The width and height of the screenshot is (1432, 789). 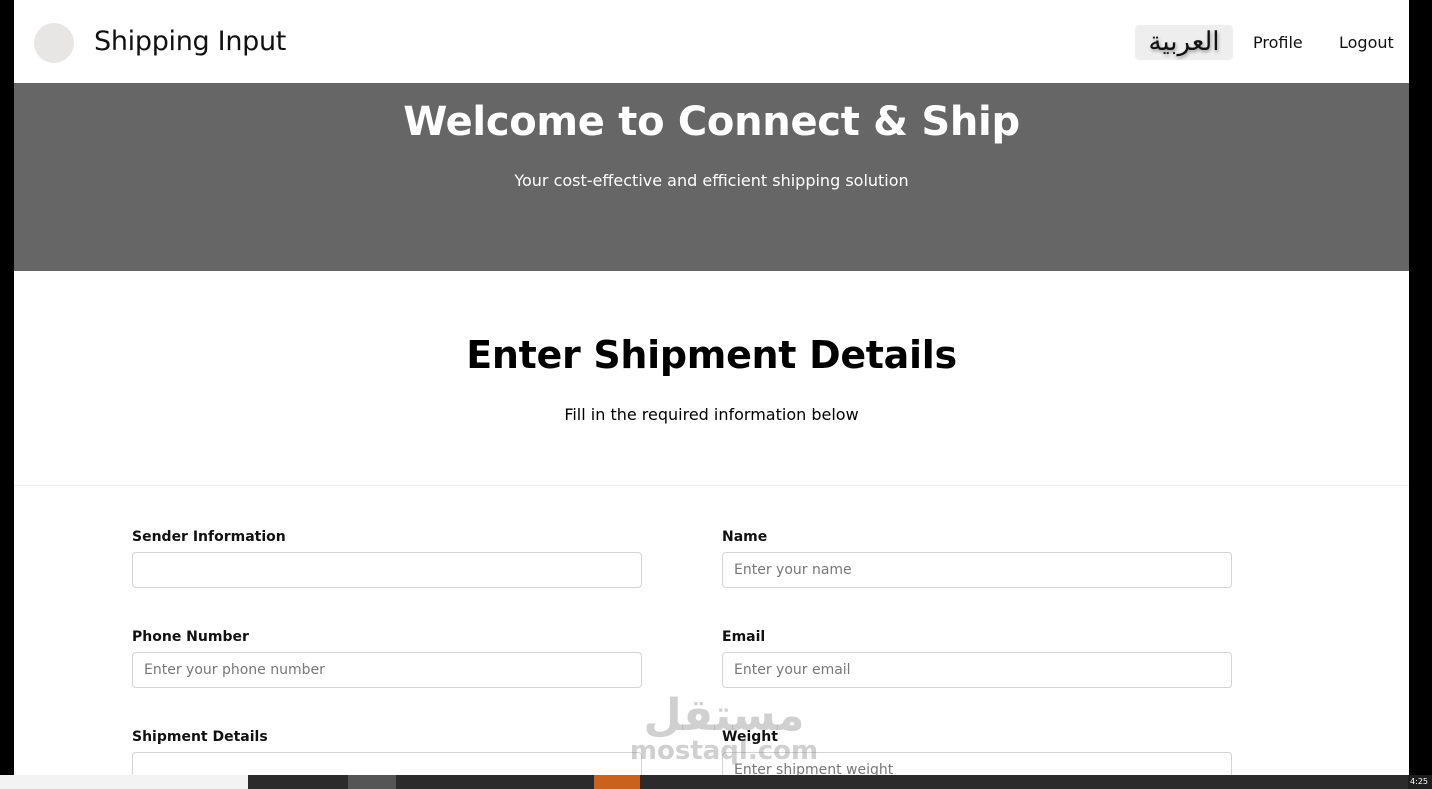 What do you see at coordinates (744, 637) in the screenshot?
I see `email-label: Email` at bounding box center [744, 637].